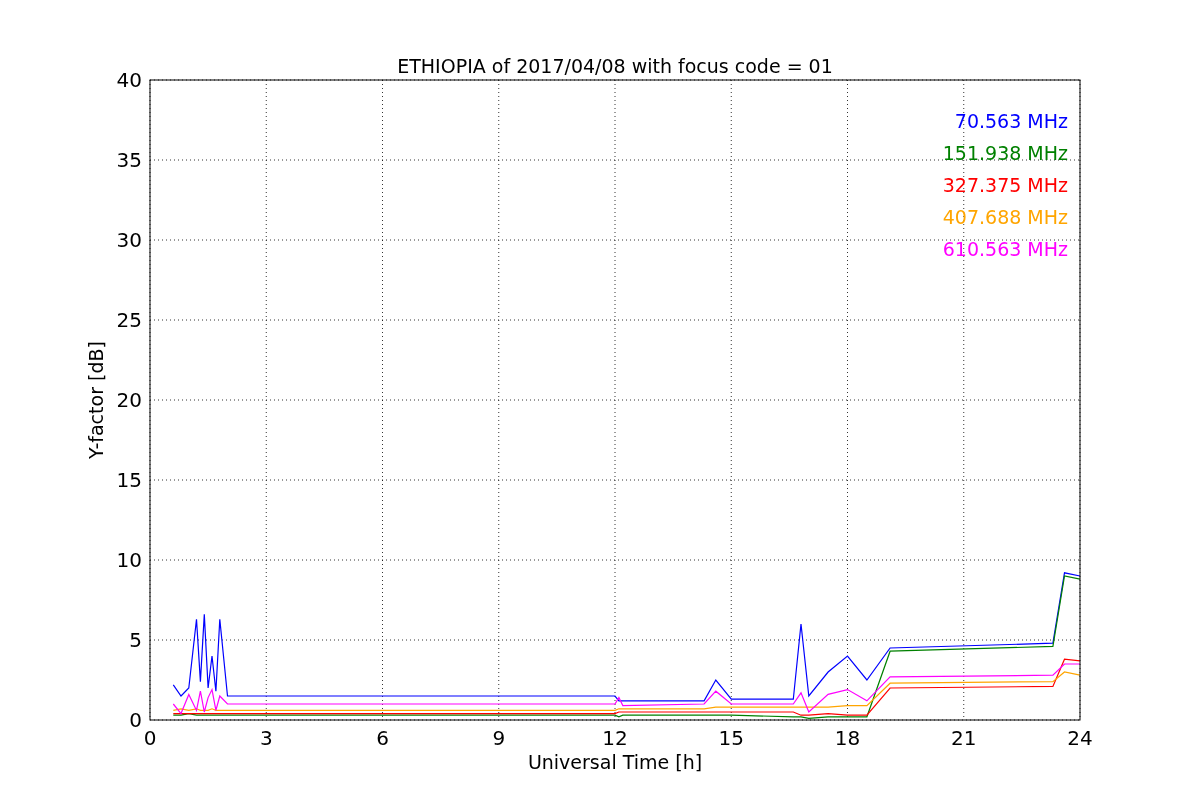 Image resolution: width=1200 pixels, height=800 pixels. Describe the element at coordinates (1011, 121) in the screenshot. I see `legend-label: 70.563 MHz` at that location.